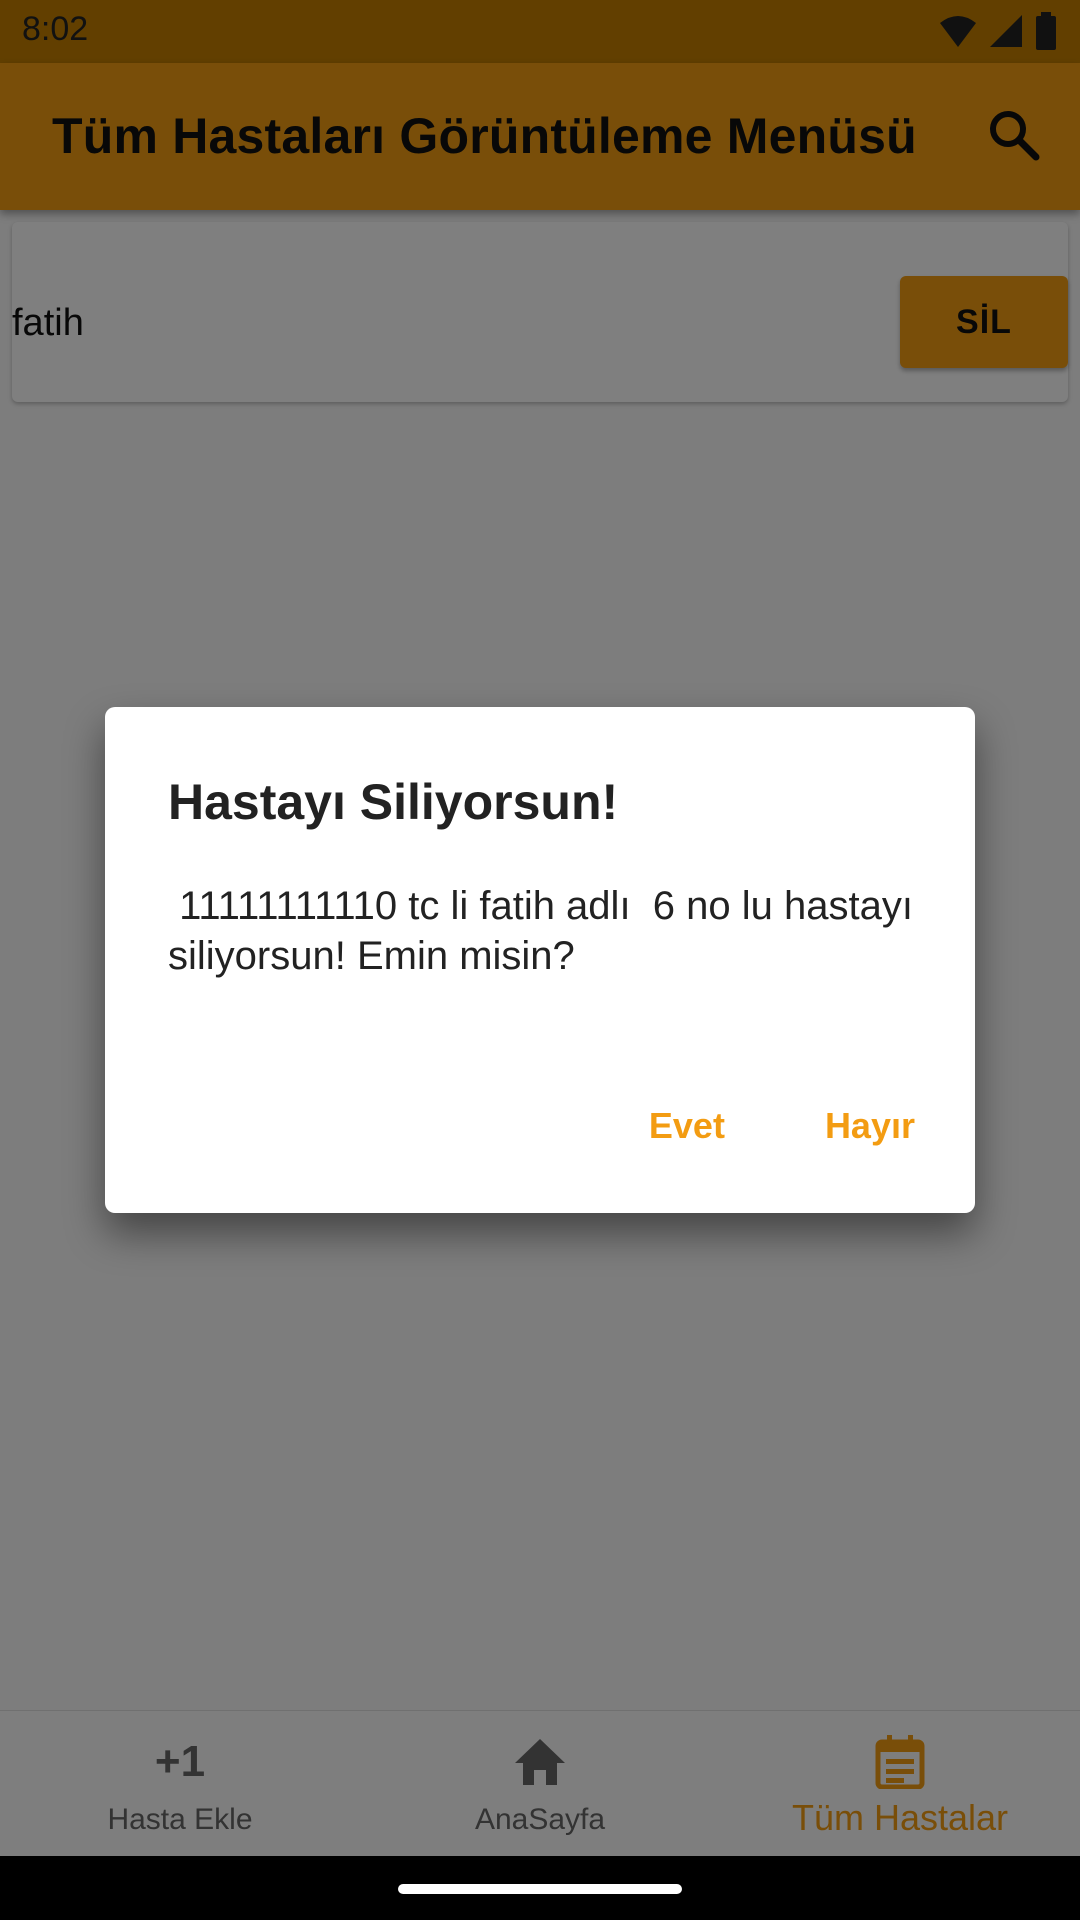 The height and width of the screenshot is (1920, 1080). Describe the element at coordinates (393, 802) in the screenshot. I see `dialog-title: Hastayı Siliyorsun!` at that location.